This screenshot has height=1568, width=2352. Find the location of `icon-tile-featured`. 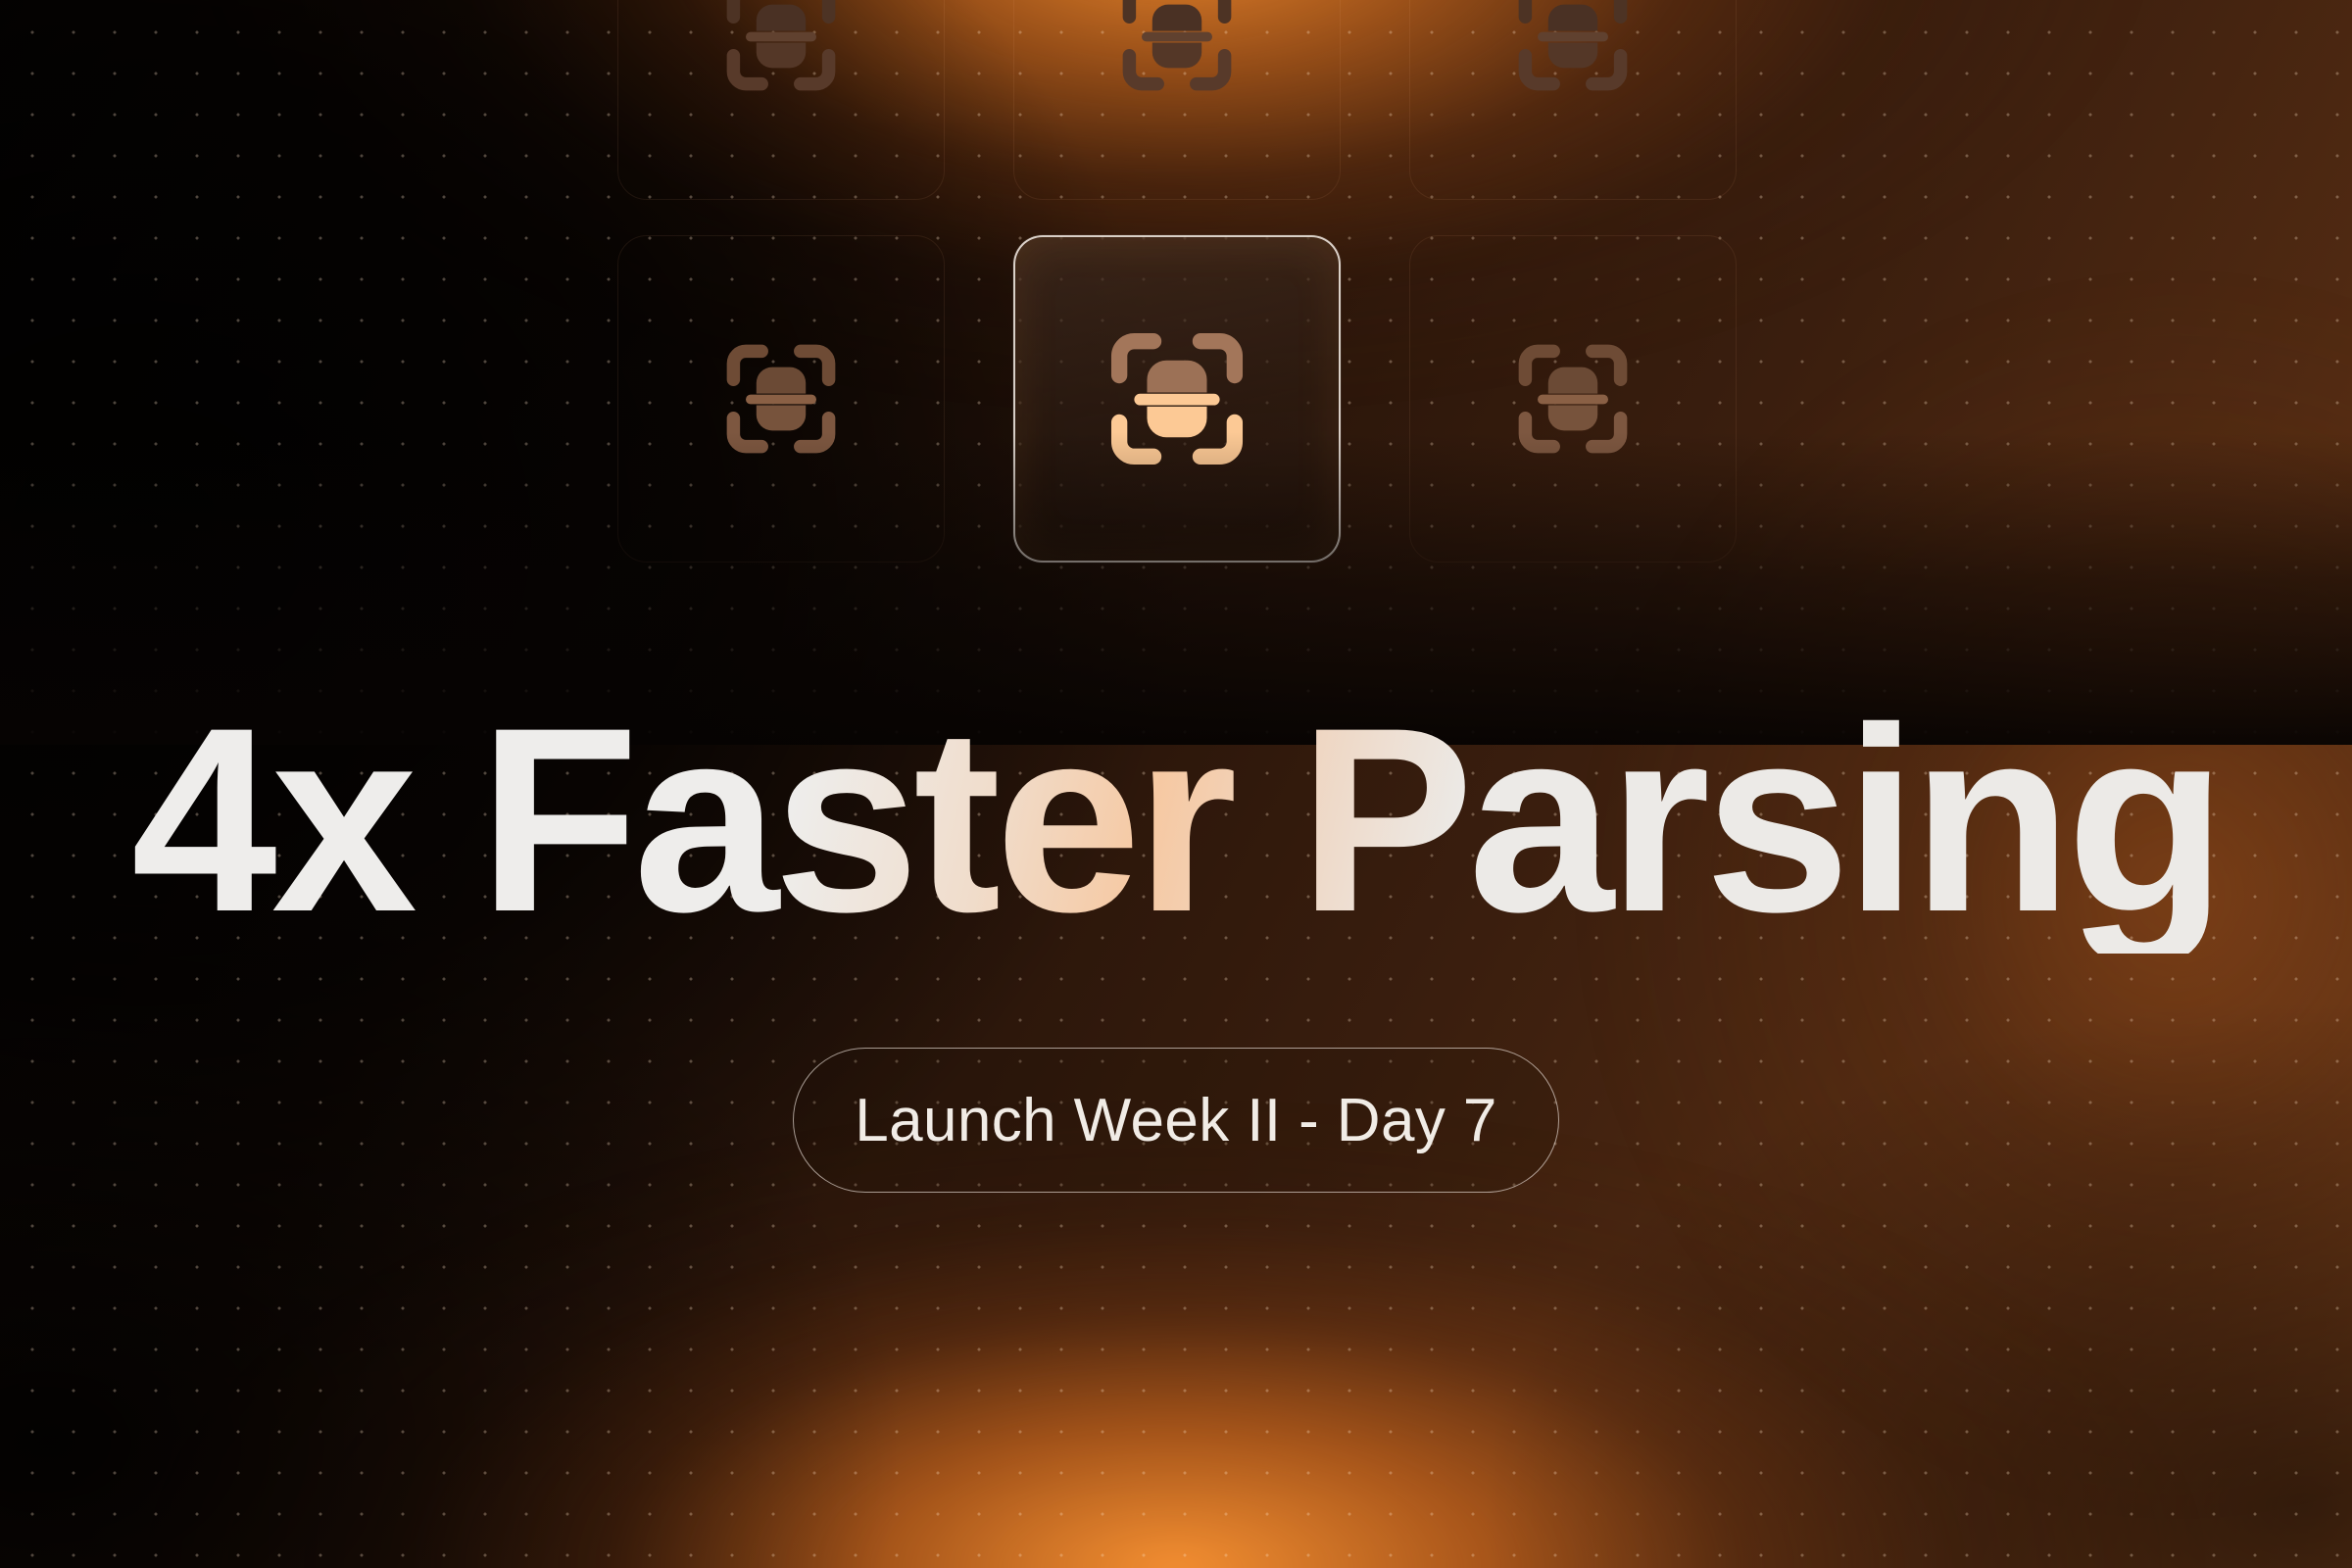

icon-tile-featured is located at coordinates (1177, 399).